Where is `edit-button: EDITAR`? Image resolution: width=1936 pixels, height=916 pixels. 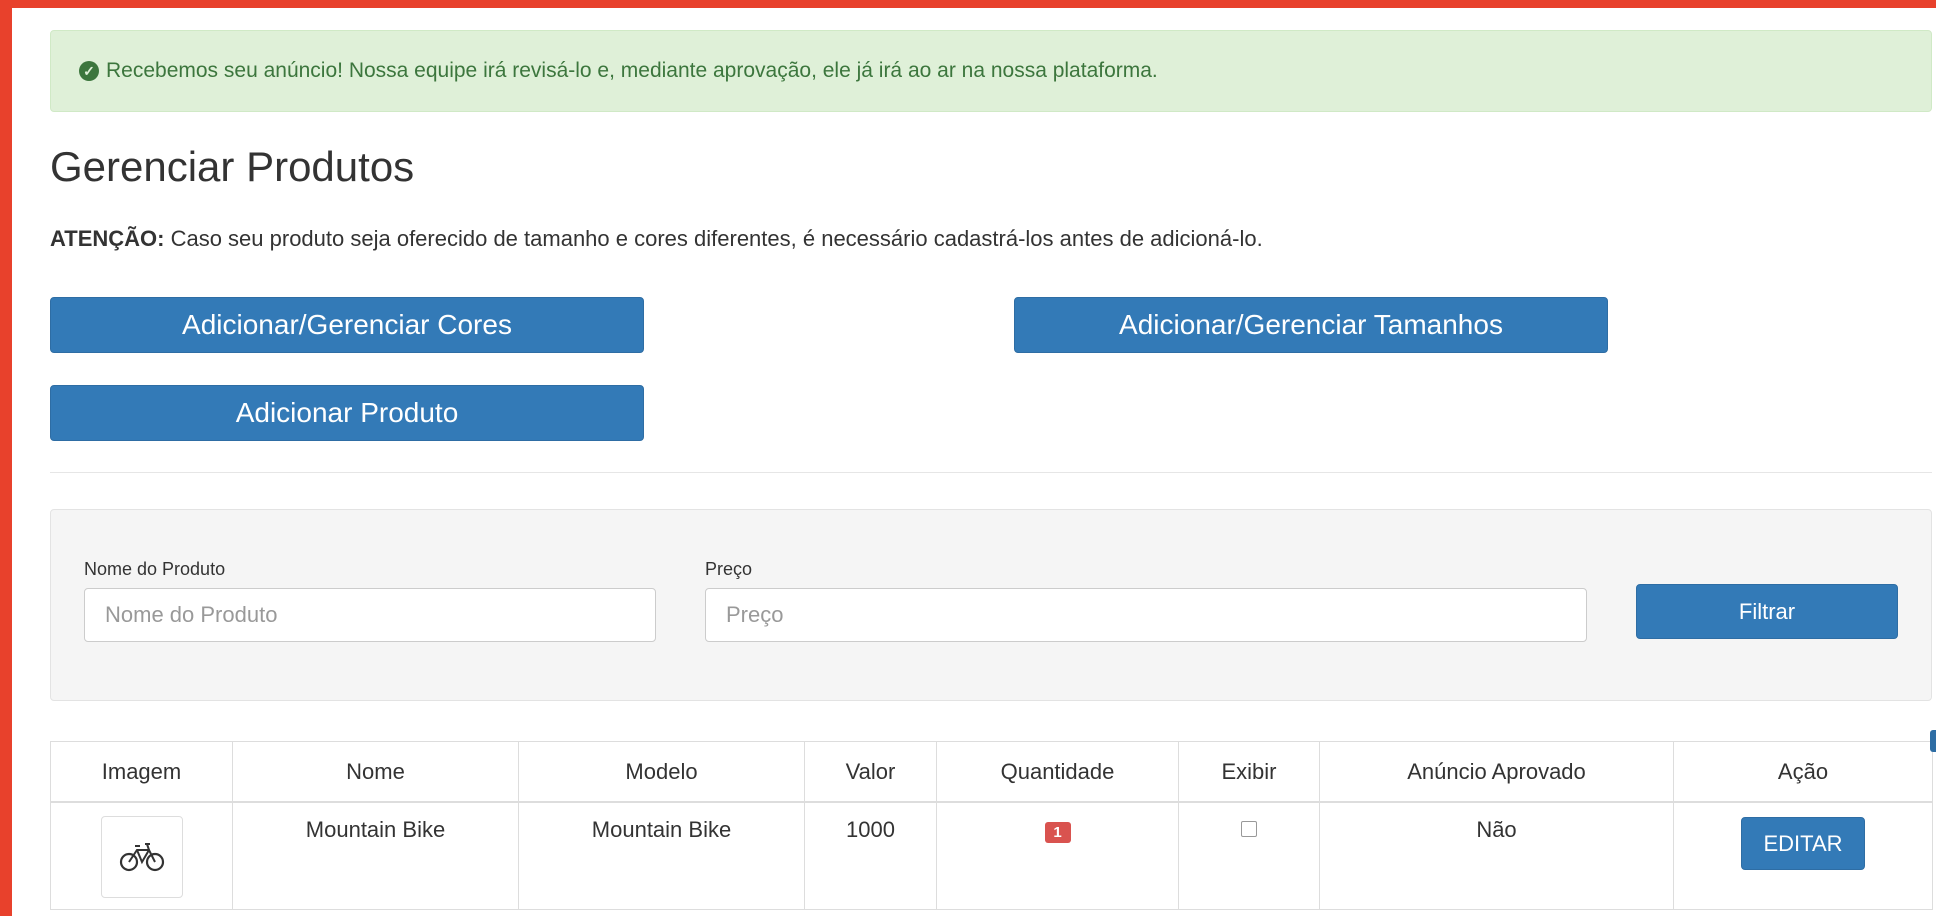
edit-button: EDITAR is located at coordinates (1803, 843).